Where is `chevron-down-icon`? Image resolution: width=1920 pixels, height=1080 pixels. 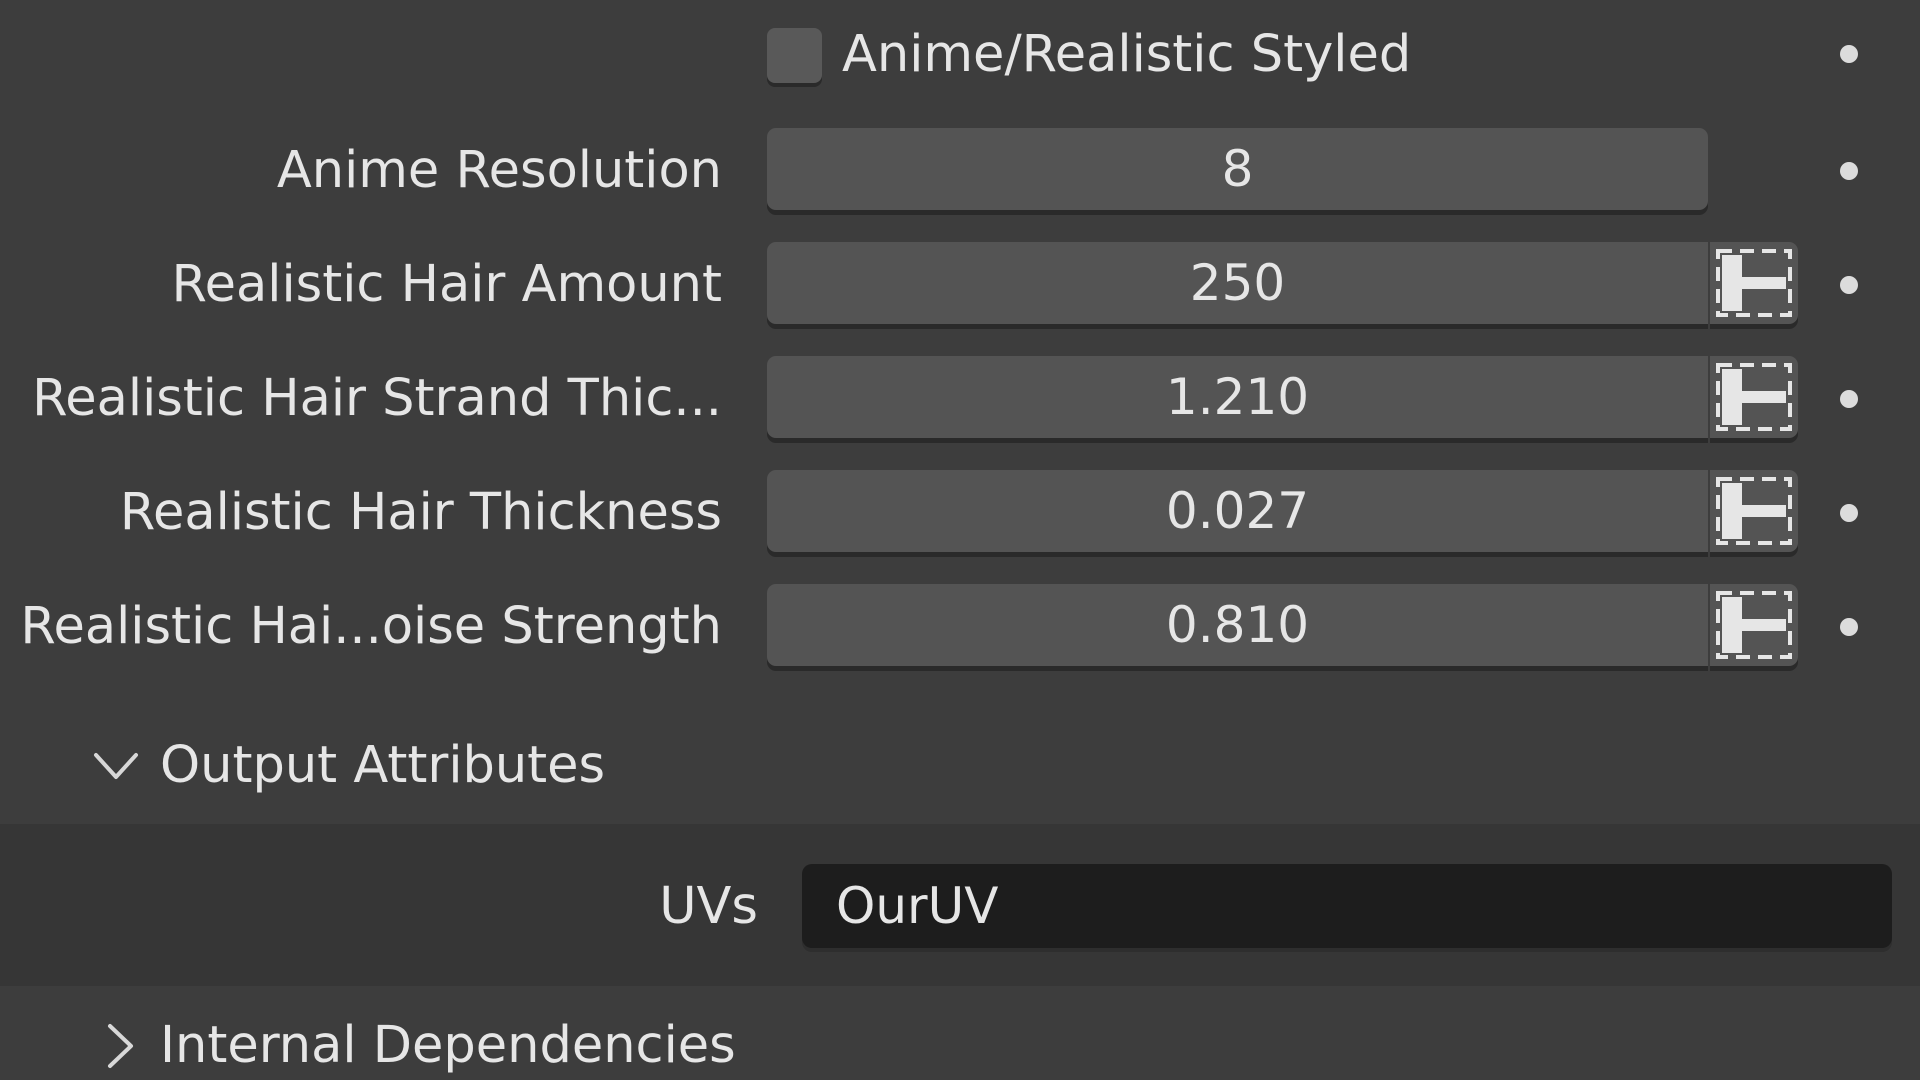 chevron-down-icon is located at coordinates (116, 766).